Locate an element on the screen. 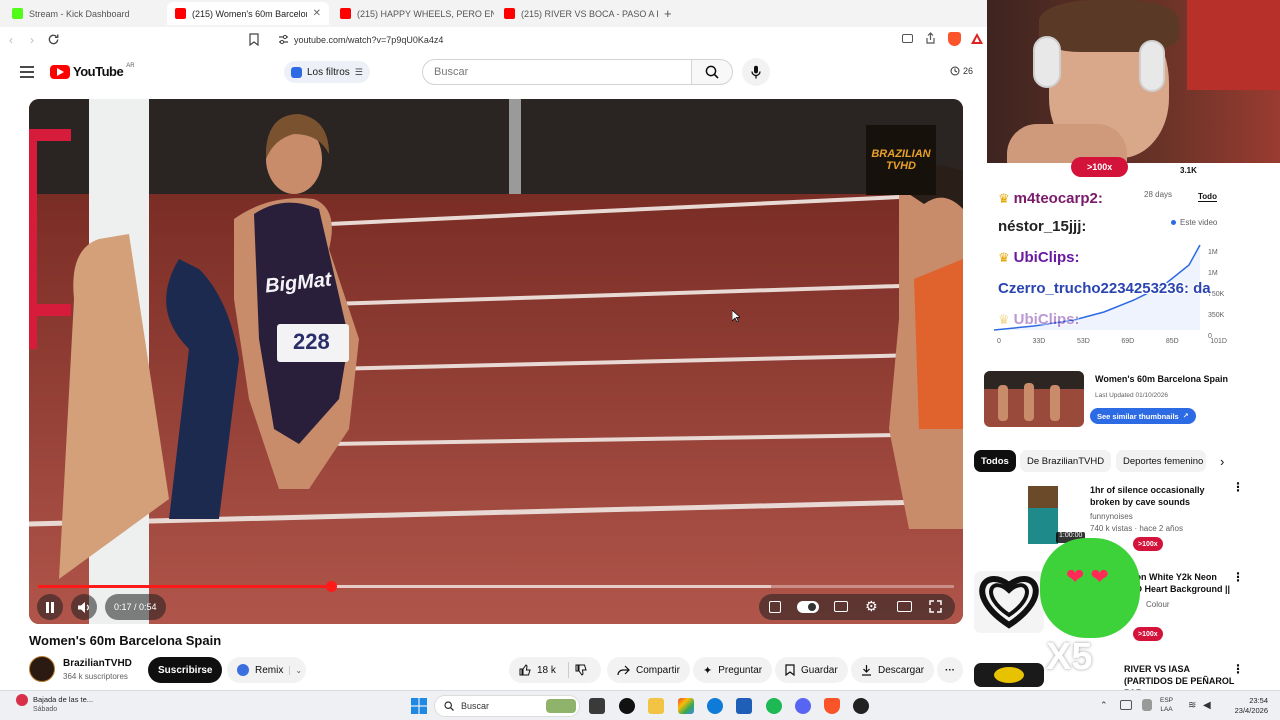 The image size is (1280, 720). time-text: 0:17 / 0:54 is located at coordinates (135, 607).